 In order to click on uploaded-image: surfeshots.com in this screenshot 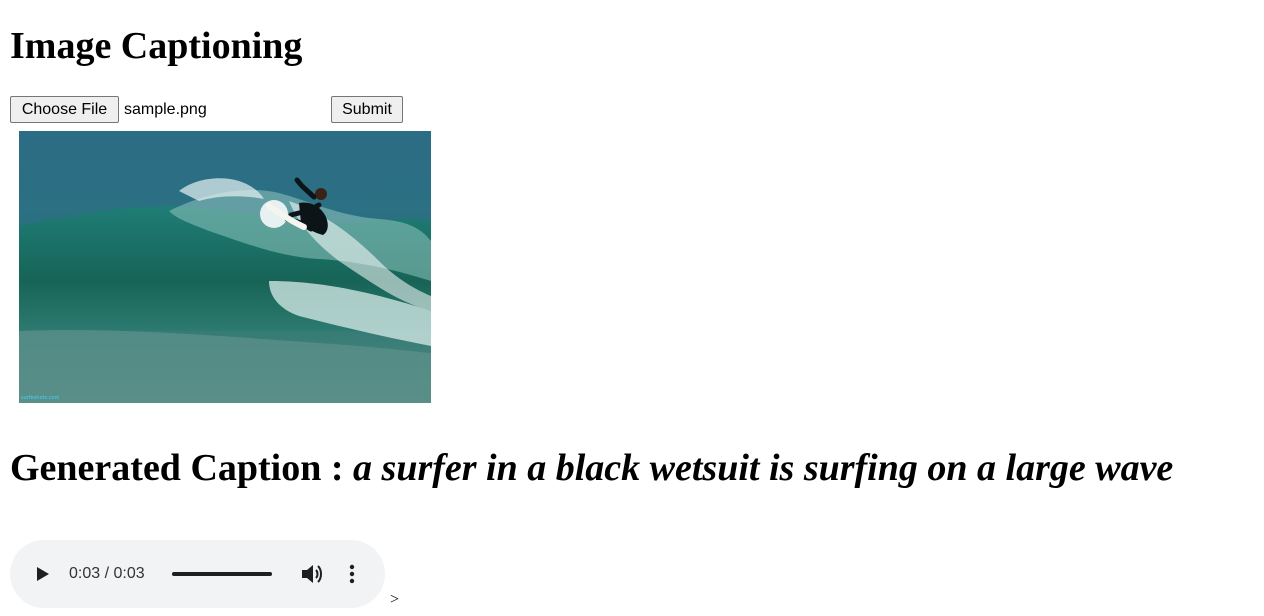, I will do `click(225, 267)`.